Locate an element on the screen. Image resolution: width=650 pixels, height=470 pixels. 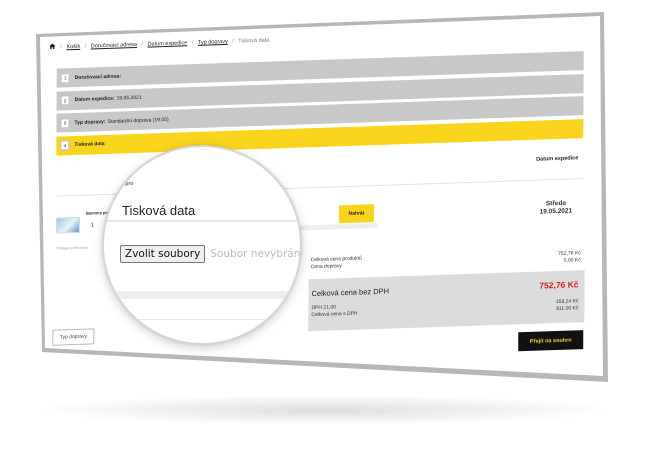
next-button: Přejít na souhrn is located at coordinates (551, 341).